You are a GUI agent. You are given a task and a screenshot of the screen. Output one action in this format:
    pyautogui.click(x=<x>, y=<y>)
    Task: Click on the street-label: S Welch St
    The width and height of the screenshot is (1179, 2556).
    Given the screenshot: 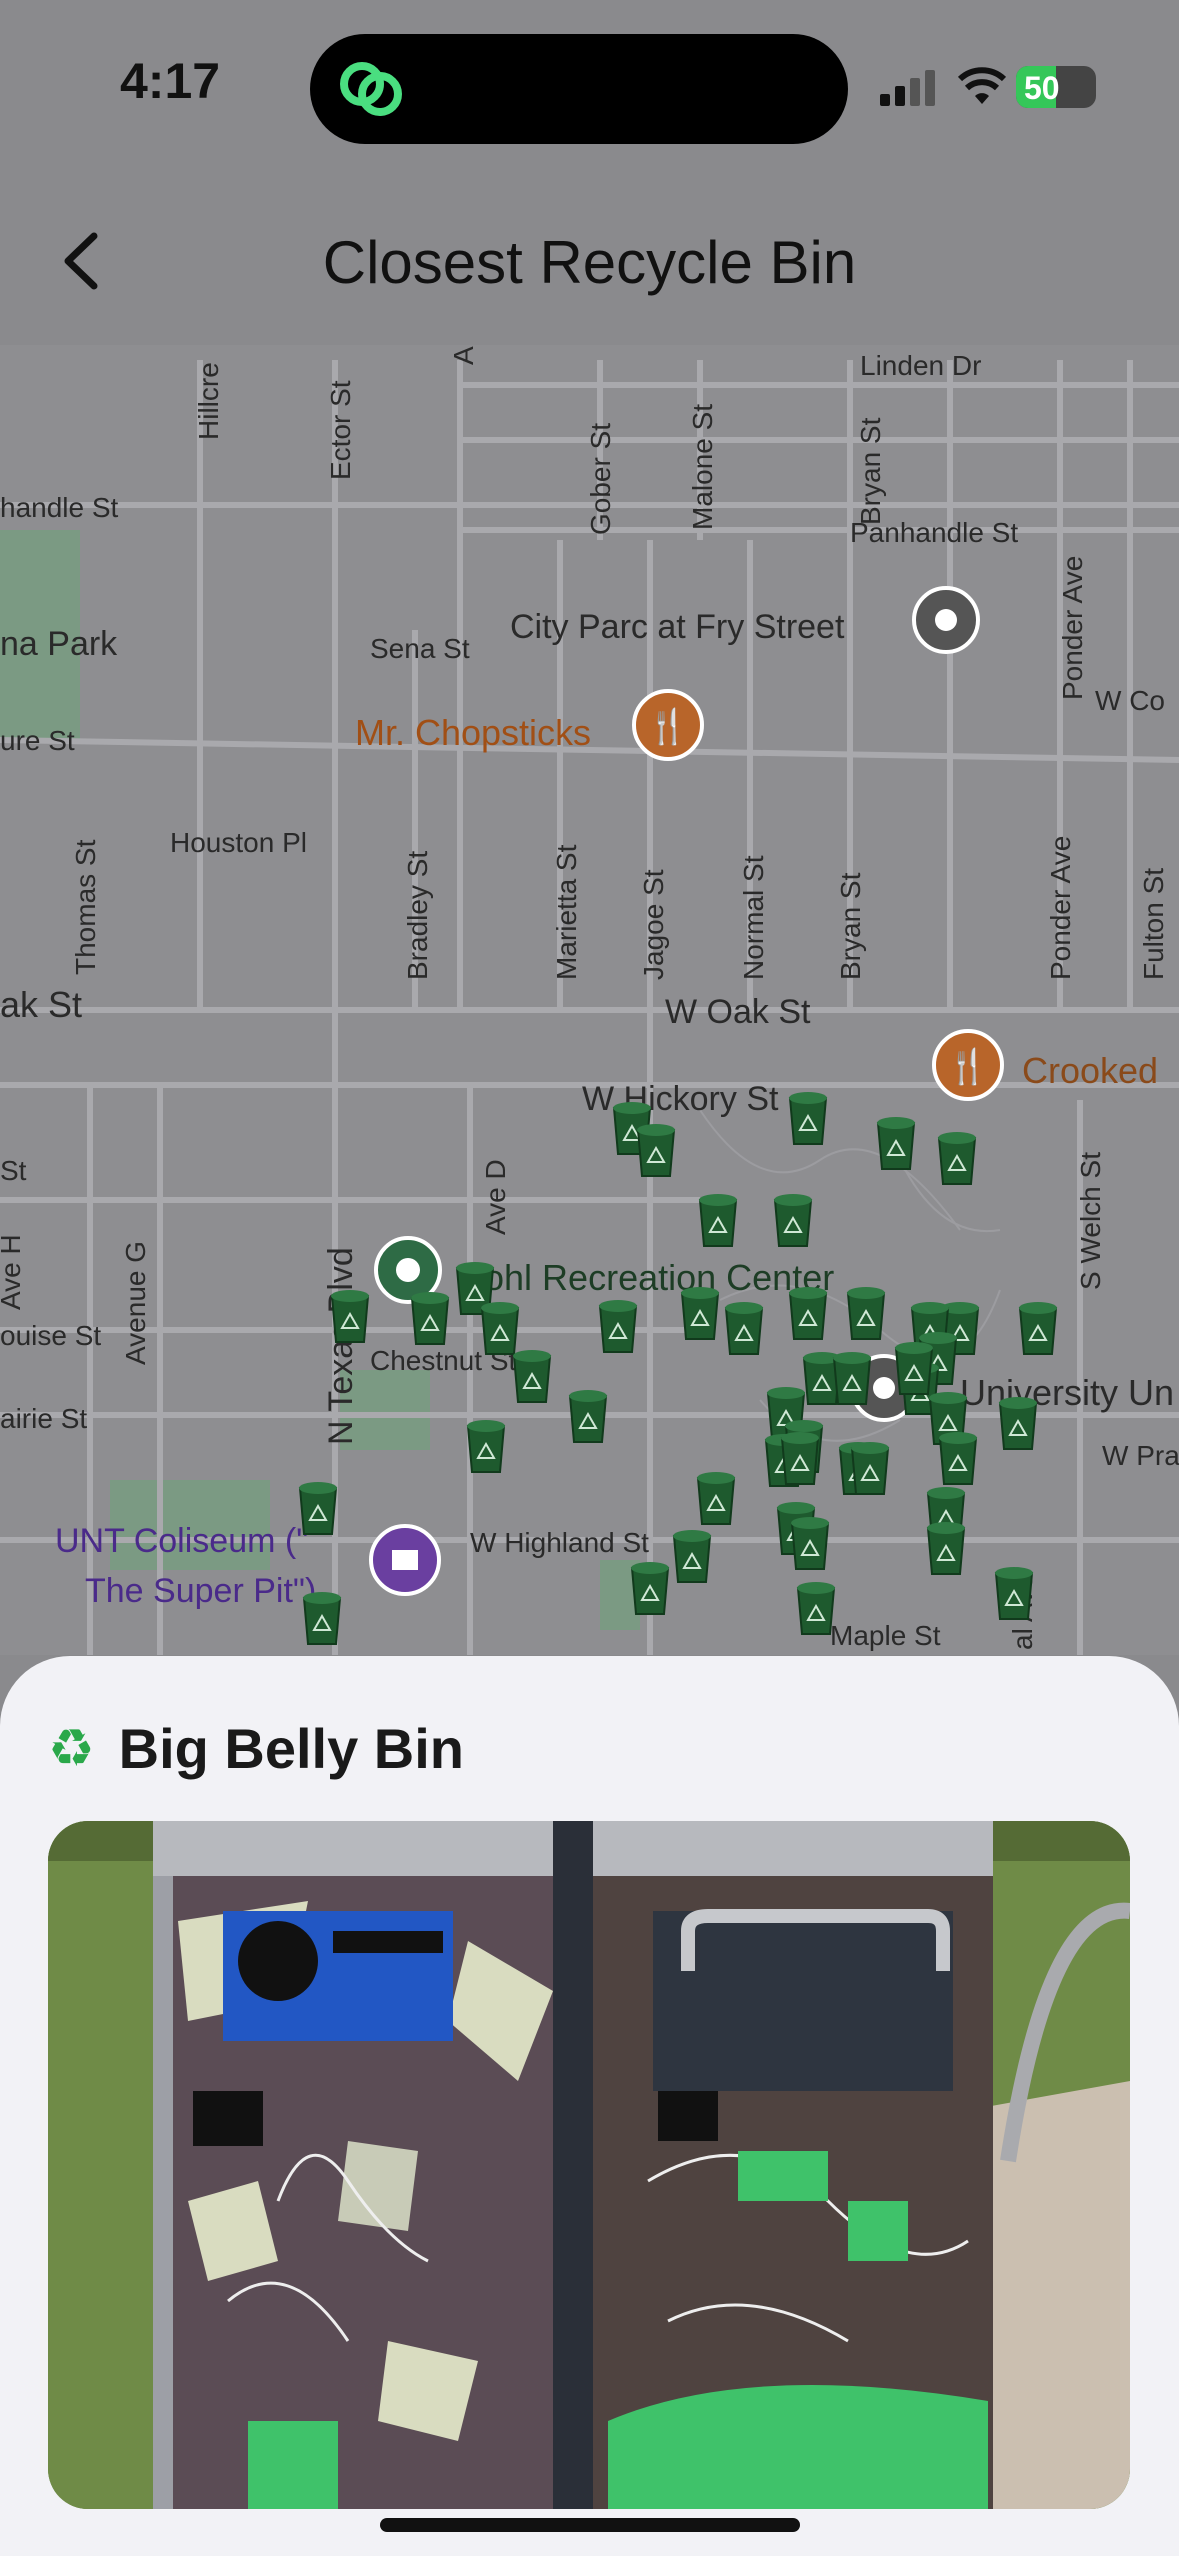 What is the action you would take?
    pyautogui.click(x=1090, y=1221)
    